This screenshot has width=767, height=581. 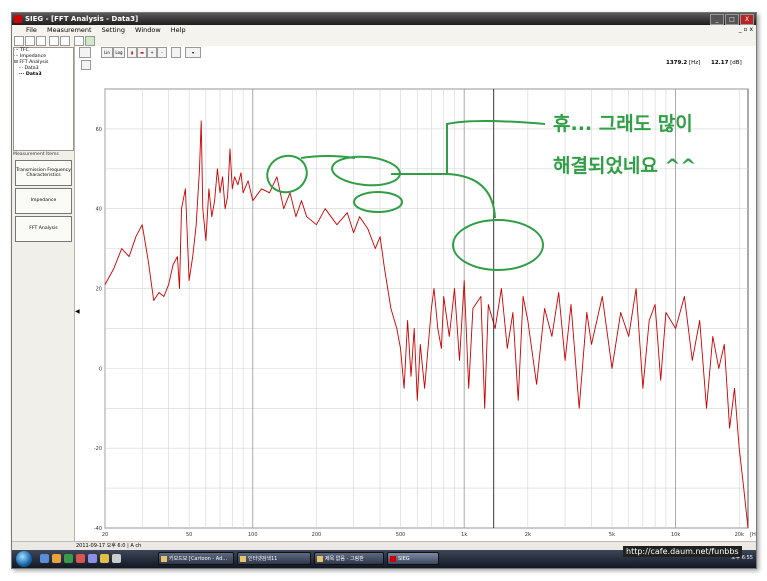 What do you see at coordinates (99, 130) in the screenshot?
I see `y-tick-label: 60` at bounding box center [99, 130].